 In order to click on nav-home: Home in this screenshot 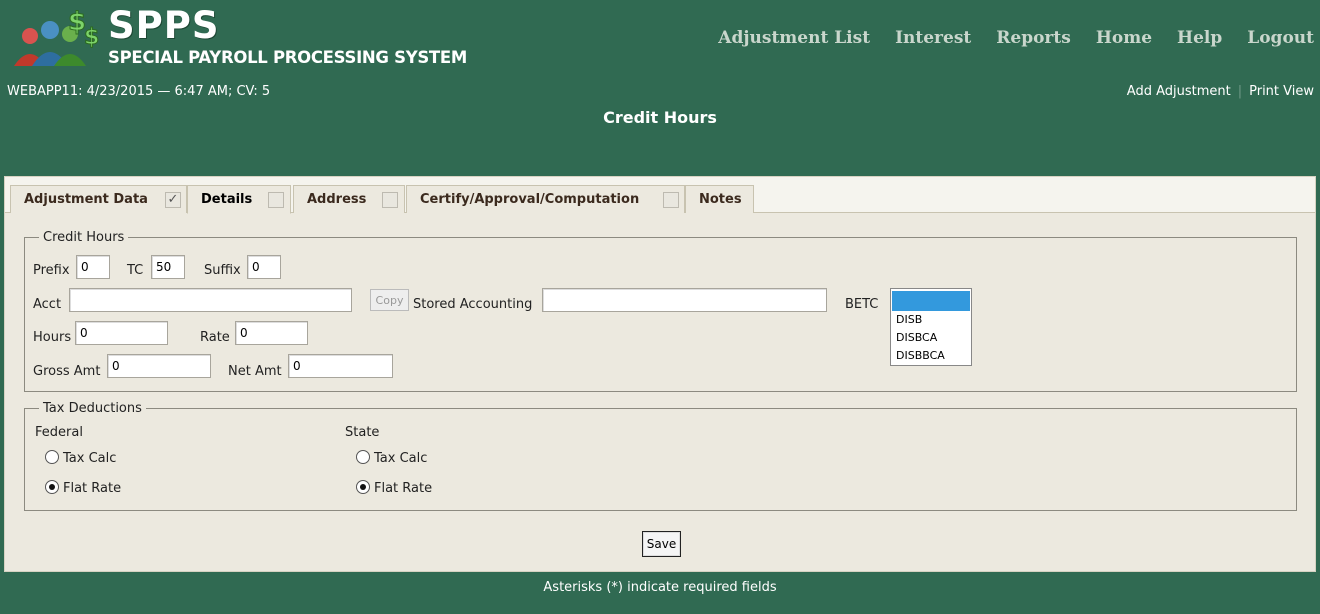, I will do `click(1124, 38)`.